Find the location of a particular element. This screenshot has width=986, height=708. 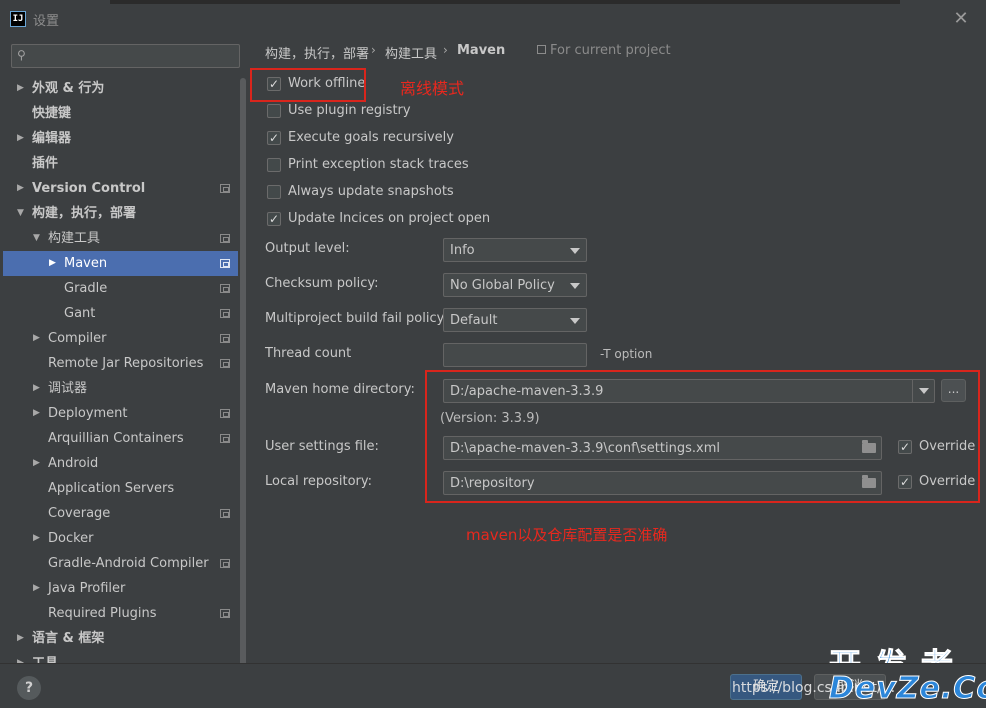

sidebar-item: ▶ 调试器 is located at coordinates (120, 388).